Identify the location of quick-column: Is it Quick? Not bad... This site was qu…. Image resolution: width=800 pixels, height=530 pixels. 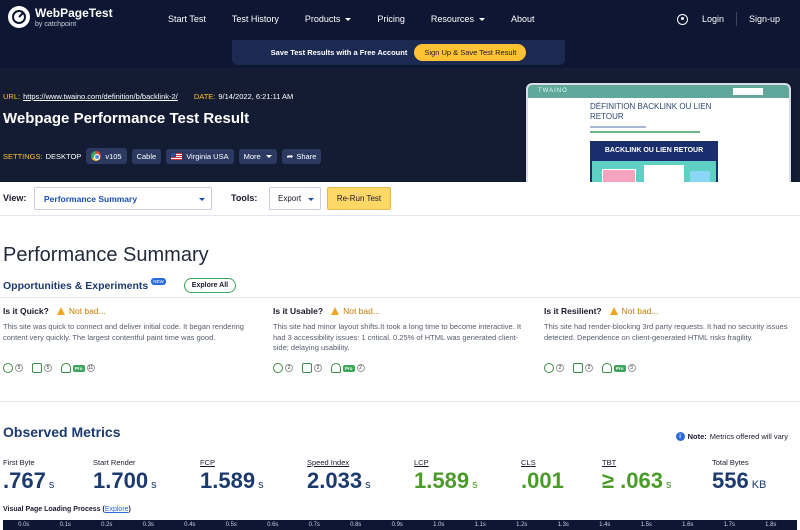
(133, 339).